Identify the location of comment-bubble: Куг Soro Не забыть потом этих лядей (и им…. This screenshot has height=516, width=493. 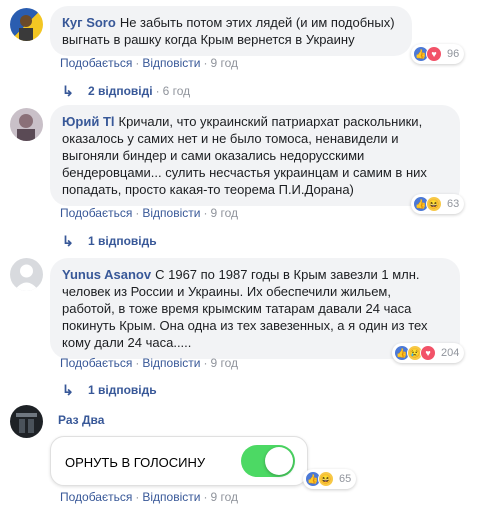
(231, 31).